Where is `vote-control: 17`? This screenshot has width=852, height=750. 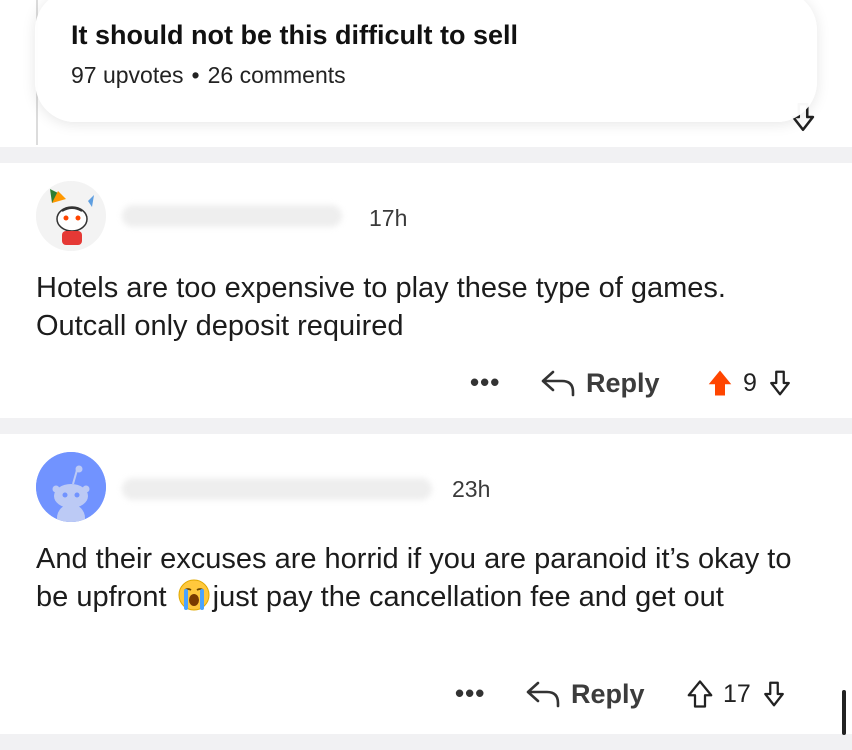
vote-control: 17 is located at coordinates (737, 694).